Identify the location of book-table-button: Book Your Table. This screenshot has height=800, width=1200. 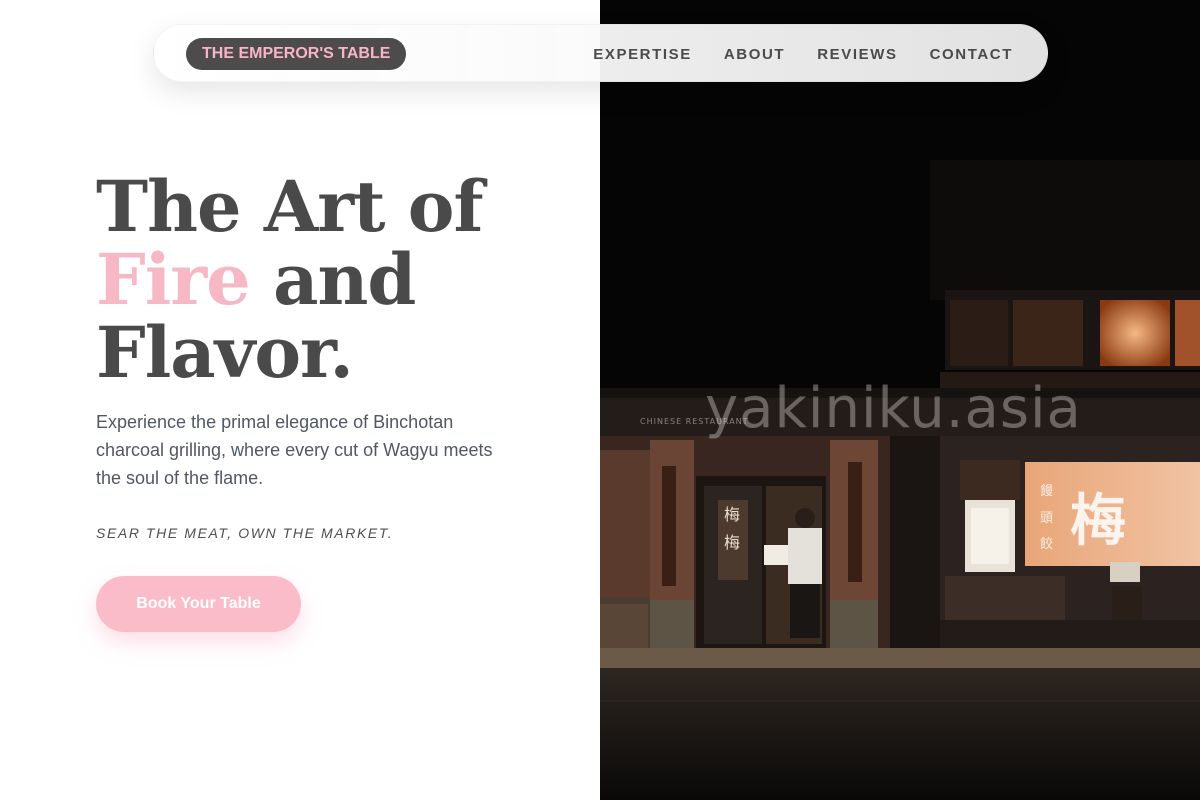
(198, 604).